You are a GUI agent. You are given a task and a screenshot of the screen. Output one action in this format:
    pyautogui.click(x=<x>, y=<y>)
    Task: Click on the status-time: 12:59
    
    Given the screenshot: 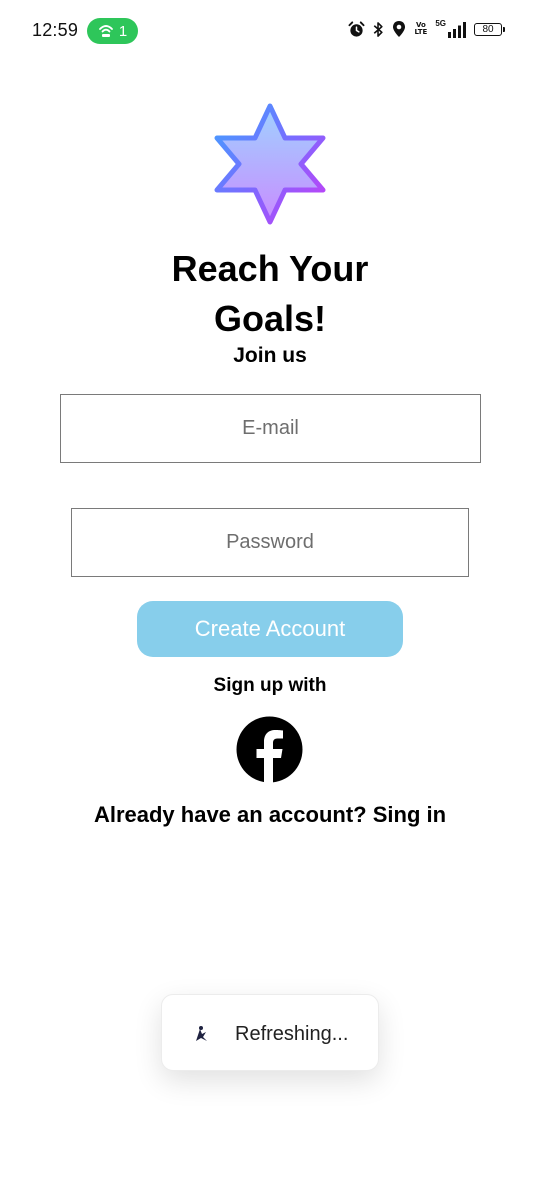 What is the action you would take?
    pyautogui.click(x=55, y=30)
    